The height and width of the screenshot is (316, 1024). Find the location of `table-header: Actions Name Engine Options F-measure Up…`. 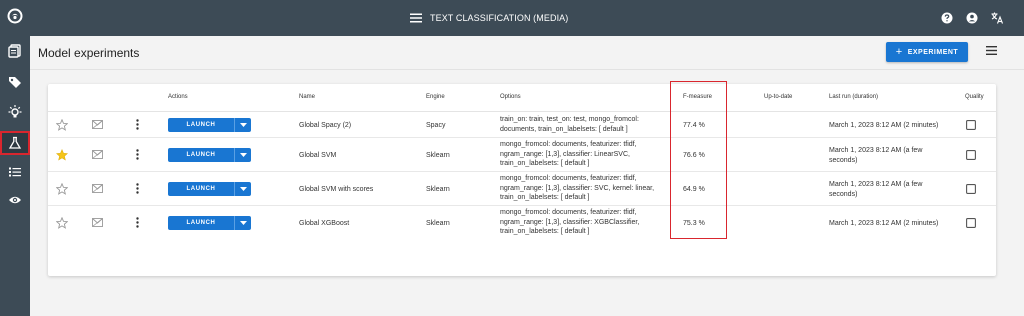

table-header: Actions Name Engine Options F-measure Up… is located at coordinates (522, 98).